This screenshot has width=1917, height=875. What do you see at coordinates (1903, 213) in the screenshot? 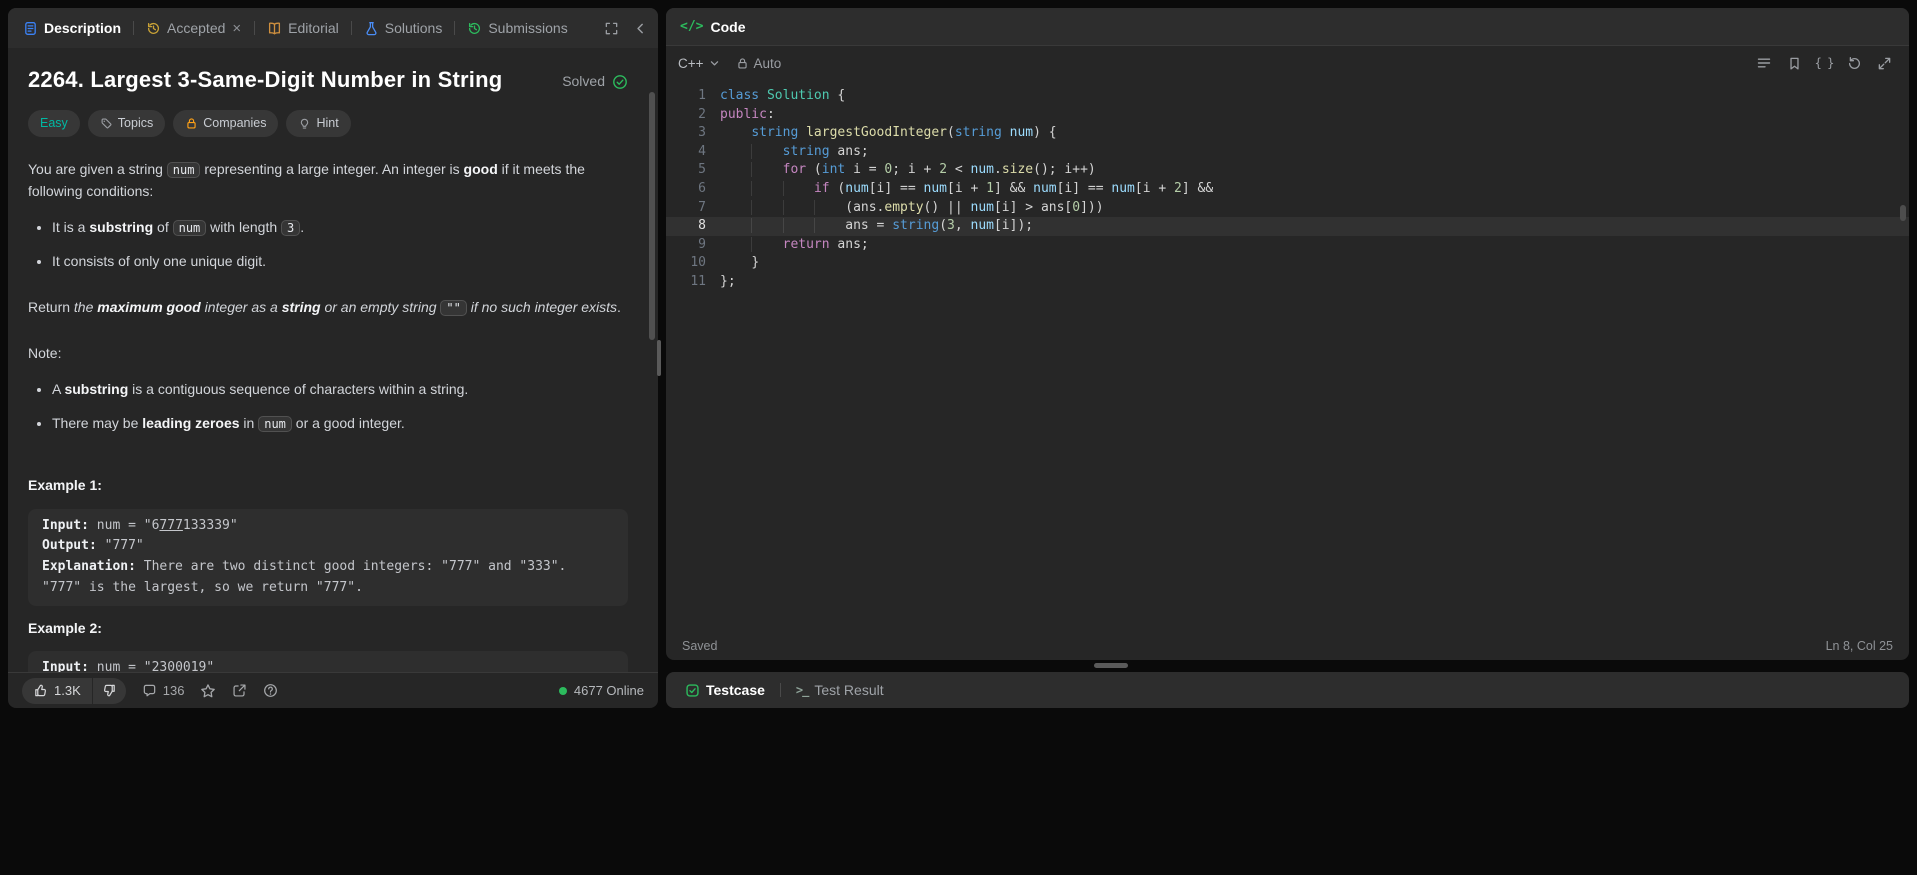
I see `editor-scrollbar-thumb` at bounding box center [1903, 213].